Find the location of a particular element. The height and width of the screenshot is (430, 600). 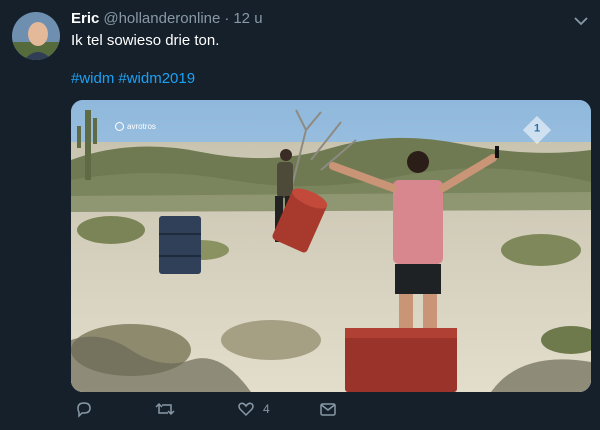

broadcaster-logo: avrotros is located at coordinates (135, 126).